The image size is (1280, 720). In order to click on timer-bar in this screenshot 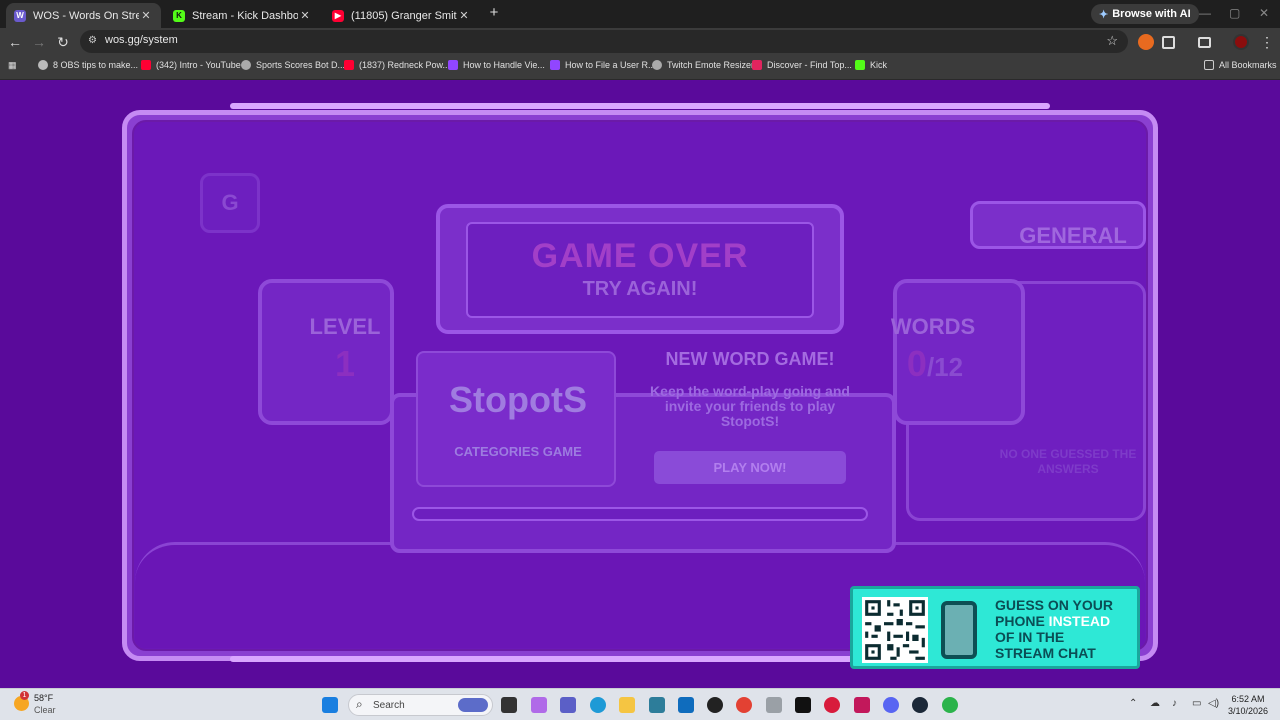, I will do `click(640, 514)`.